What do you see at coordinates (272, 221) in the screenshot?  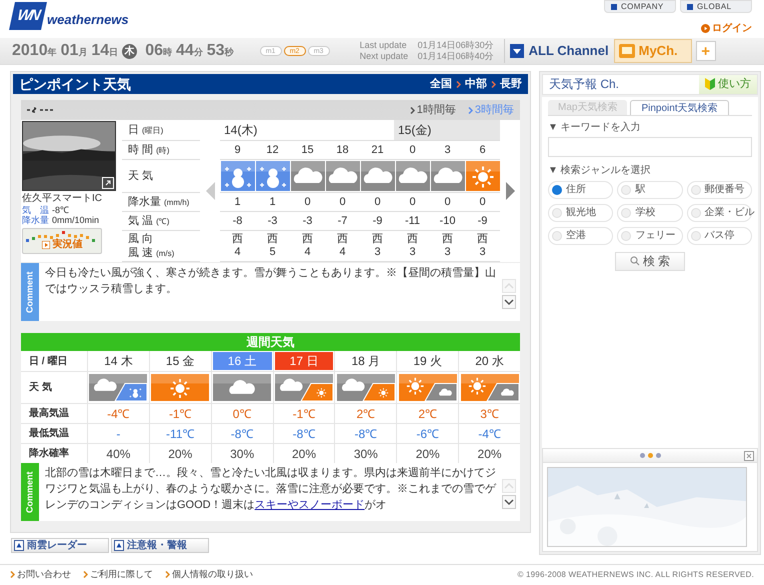 I see `temp-cell-text: -3` at bounding box center [272, 221].